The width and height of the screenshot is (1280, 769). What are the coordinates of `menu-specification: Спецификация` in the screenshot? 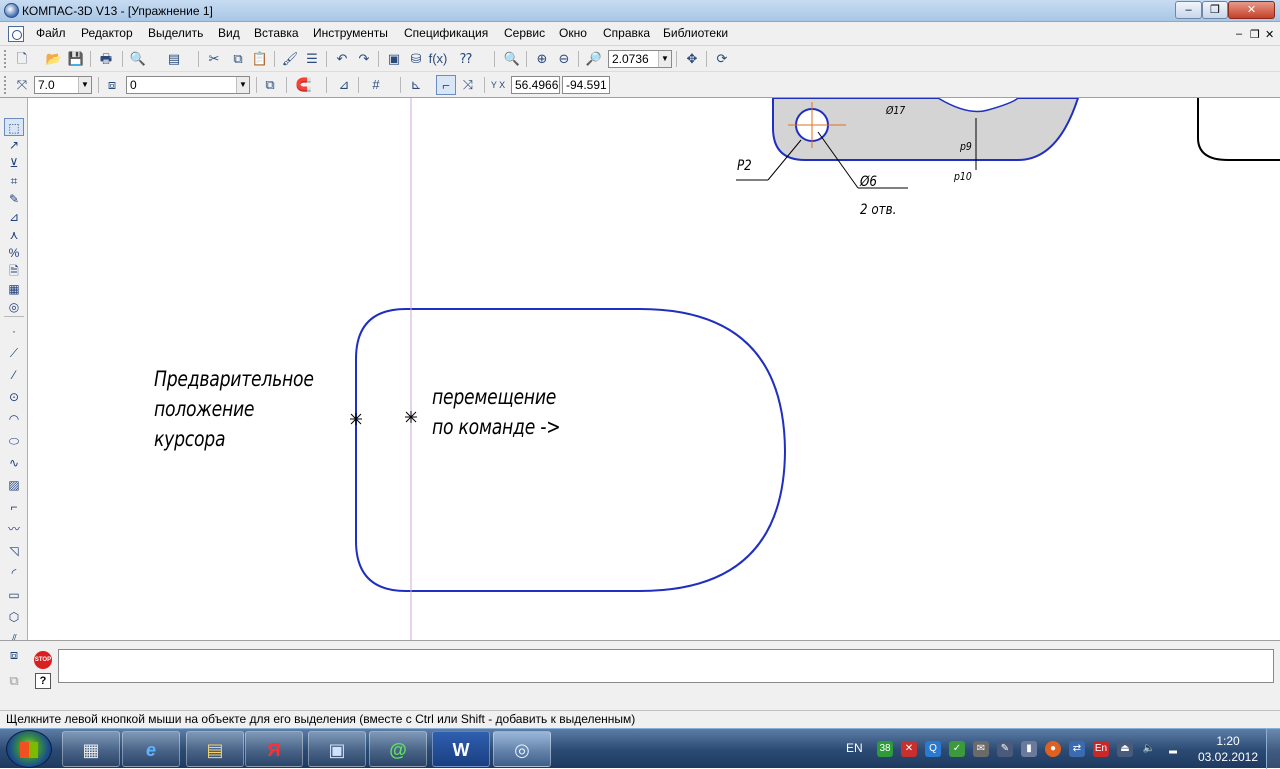 It's located at (446, 33).